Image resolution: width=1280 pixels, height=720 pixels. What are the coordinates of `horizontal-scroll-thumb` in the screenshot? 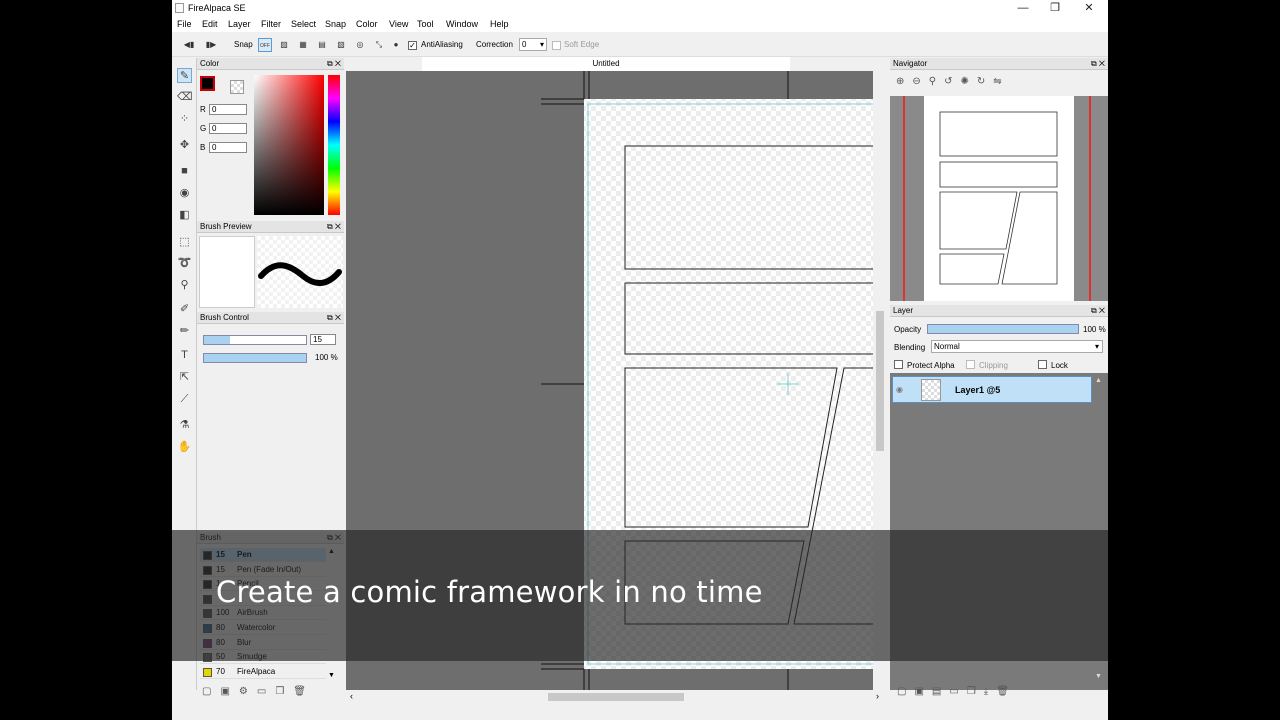 It's located at (616, 697).